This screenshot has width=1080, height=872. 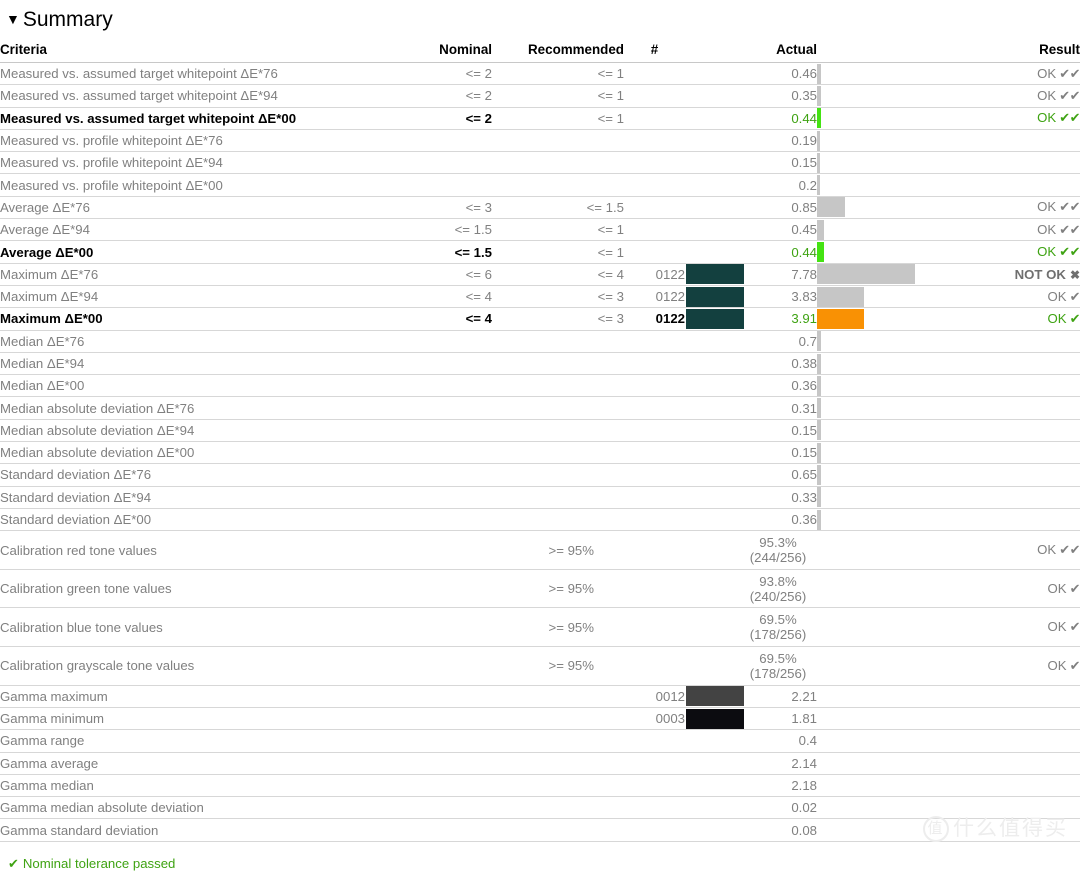 What do you see at coordinates (210, 453) in the screenshot?
I see `cell-criteria: Median absolute deviation ΔE*00` at bounding box center [210, 453].